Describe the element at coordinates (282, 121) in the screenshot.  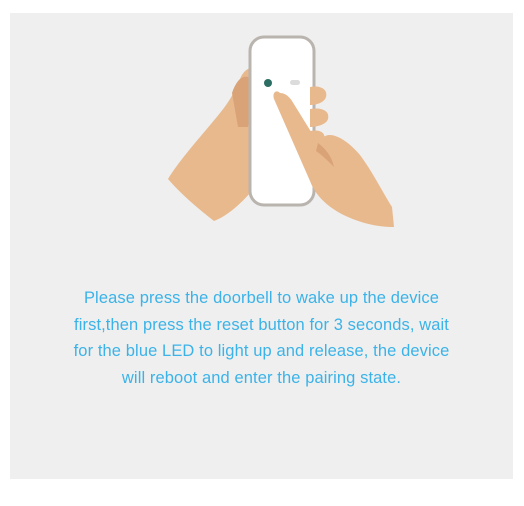
I see `doorbell-device` at that location.